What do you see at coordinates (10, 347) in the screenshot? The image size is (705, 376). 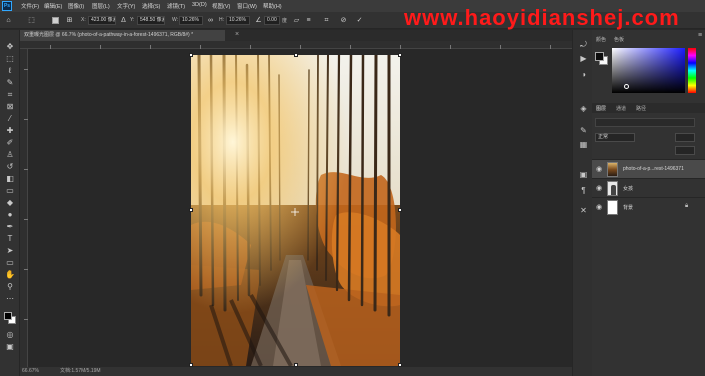 I see `screen-mode-icon: ▣` at bounding box center [10, 347].